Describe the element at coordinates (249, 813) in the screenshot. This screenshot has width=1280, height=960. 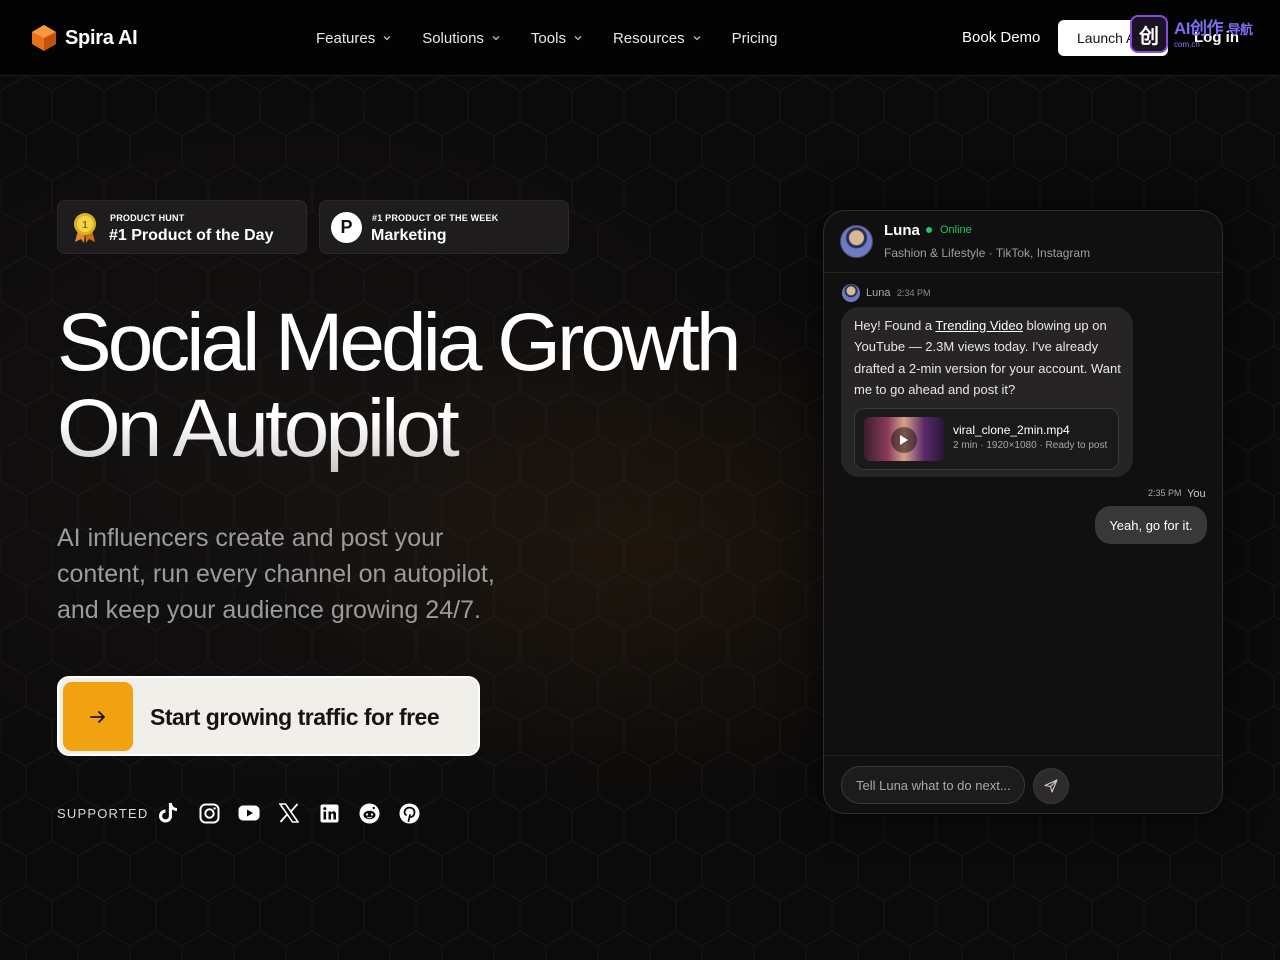
I see `youtube-icon` at that location.